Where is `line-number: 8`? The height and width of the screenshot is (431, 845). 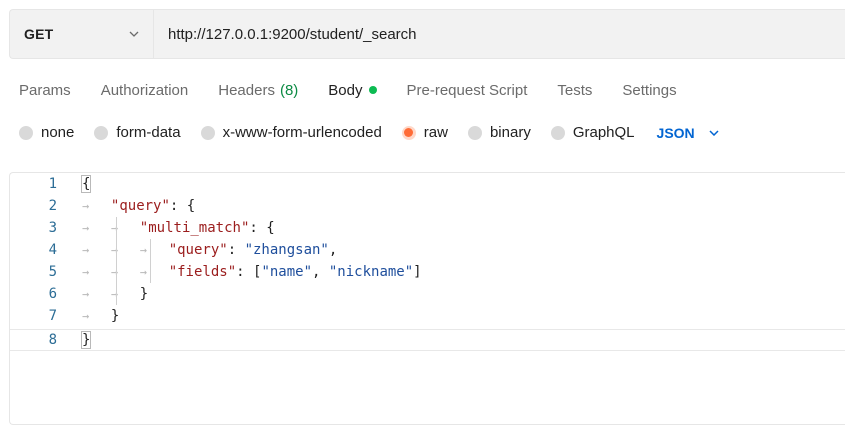
line-number: 8 is located at coordinates (52, 340).